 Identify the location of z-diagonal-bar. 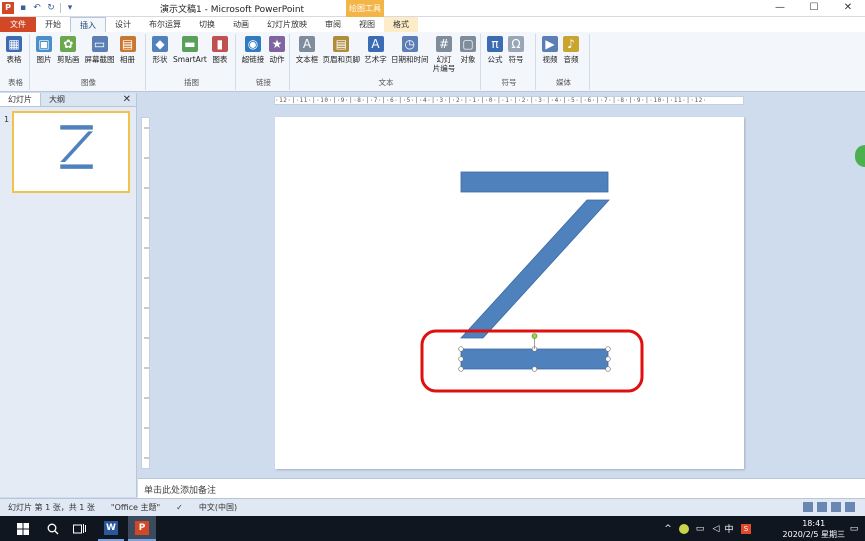
(535, 269).